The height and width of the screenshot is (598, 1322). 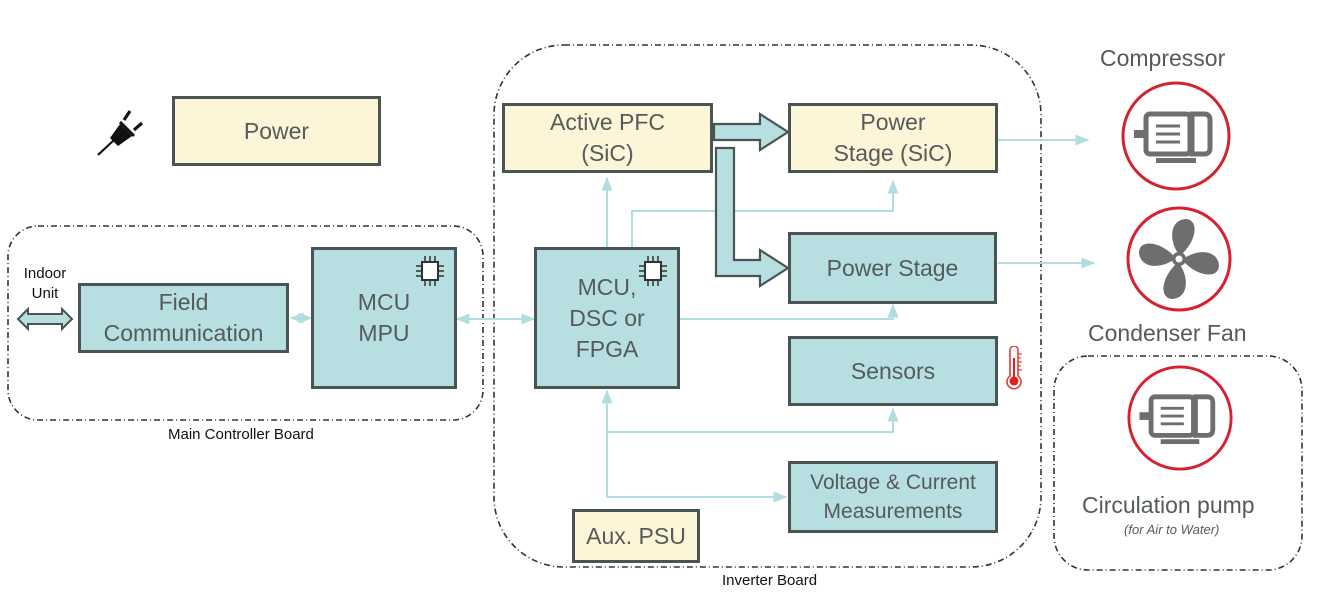 What do you see at coordinates (789, 311) in the screenshot?
I see `link-dsc-powerstage` at bounding box center [789, 311].